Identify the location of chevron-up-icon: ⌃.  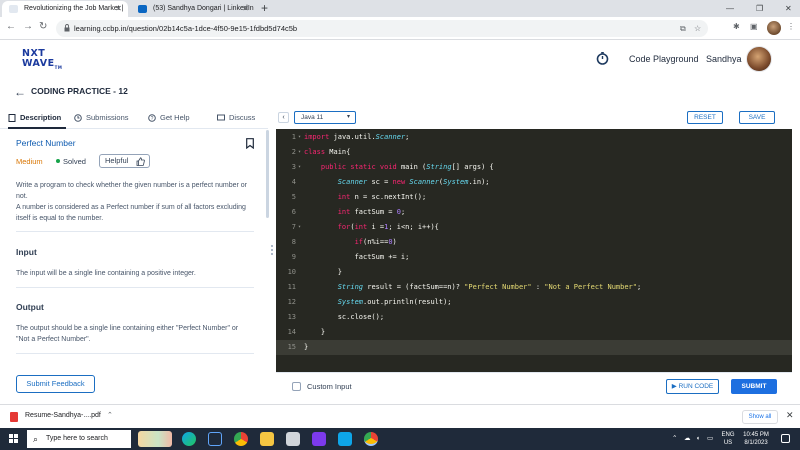
(110, 415).